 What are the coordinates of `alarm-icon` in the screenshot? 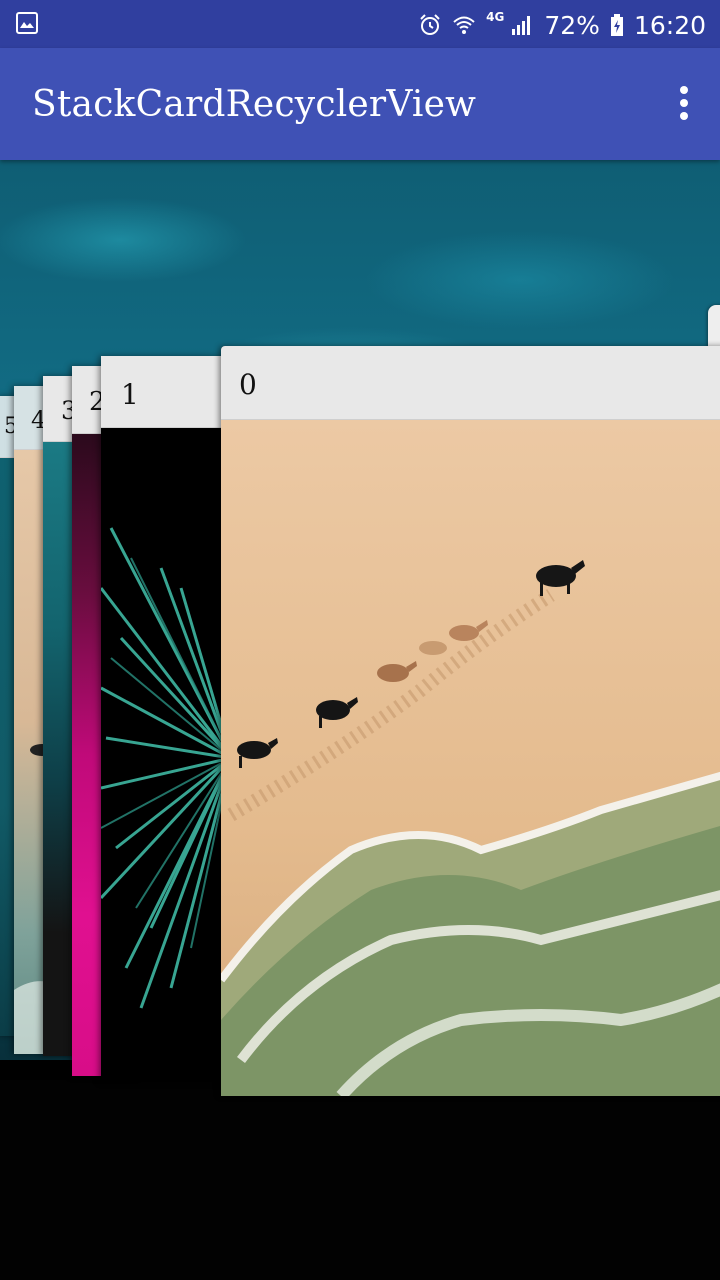 It's located at (430, 24).